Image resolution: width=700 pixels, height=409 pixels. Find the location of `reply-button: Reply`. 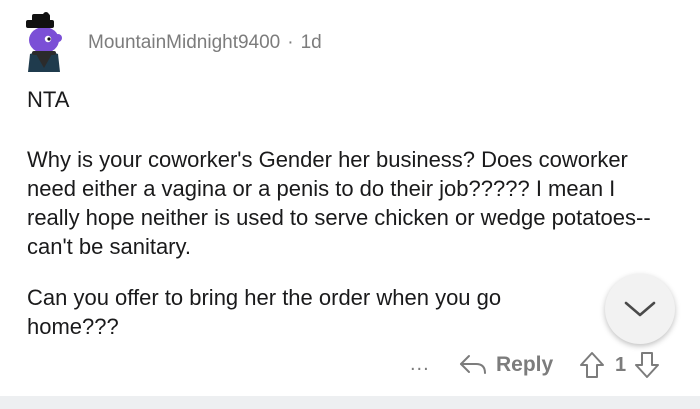

reply-button: Reply is located at coordinates (505, 365).